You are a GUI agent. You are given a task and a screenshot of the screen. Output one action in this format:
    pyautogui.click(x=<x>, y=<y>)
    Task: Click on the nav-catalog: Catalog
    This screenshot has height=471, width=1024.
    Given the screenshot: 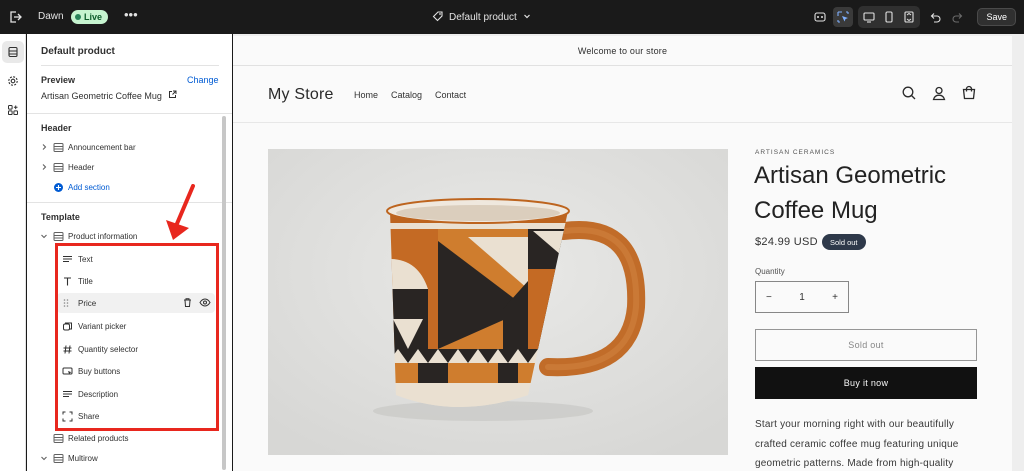 What is the action you would take?
    pyautogui.click(x=406, y=95)
    